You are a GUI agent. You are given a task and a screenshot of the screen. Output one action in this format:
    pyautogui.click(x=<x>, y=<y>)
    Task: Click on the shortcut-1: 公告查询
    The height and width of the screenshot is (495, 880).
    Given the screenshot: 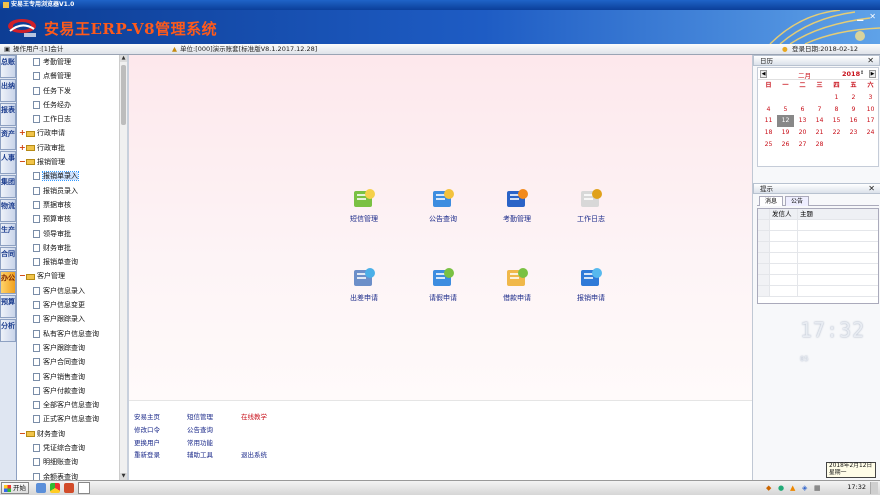 What is the action you would take?
    pyautogui.click(x=443, y=206)
    